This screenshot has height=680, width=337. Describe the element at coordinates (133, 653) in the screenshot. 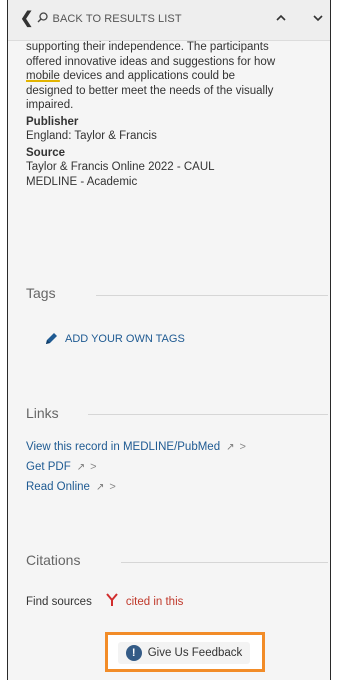

I see `exclamation-icon: !` at that location.